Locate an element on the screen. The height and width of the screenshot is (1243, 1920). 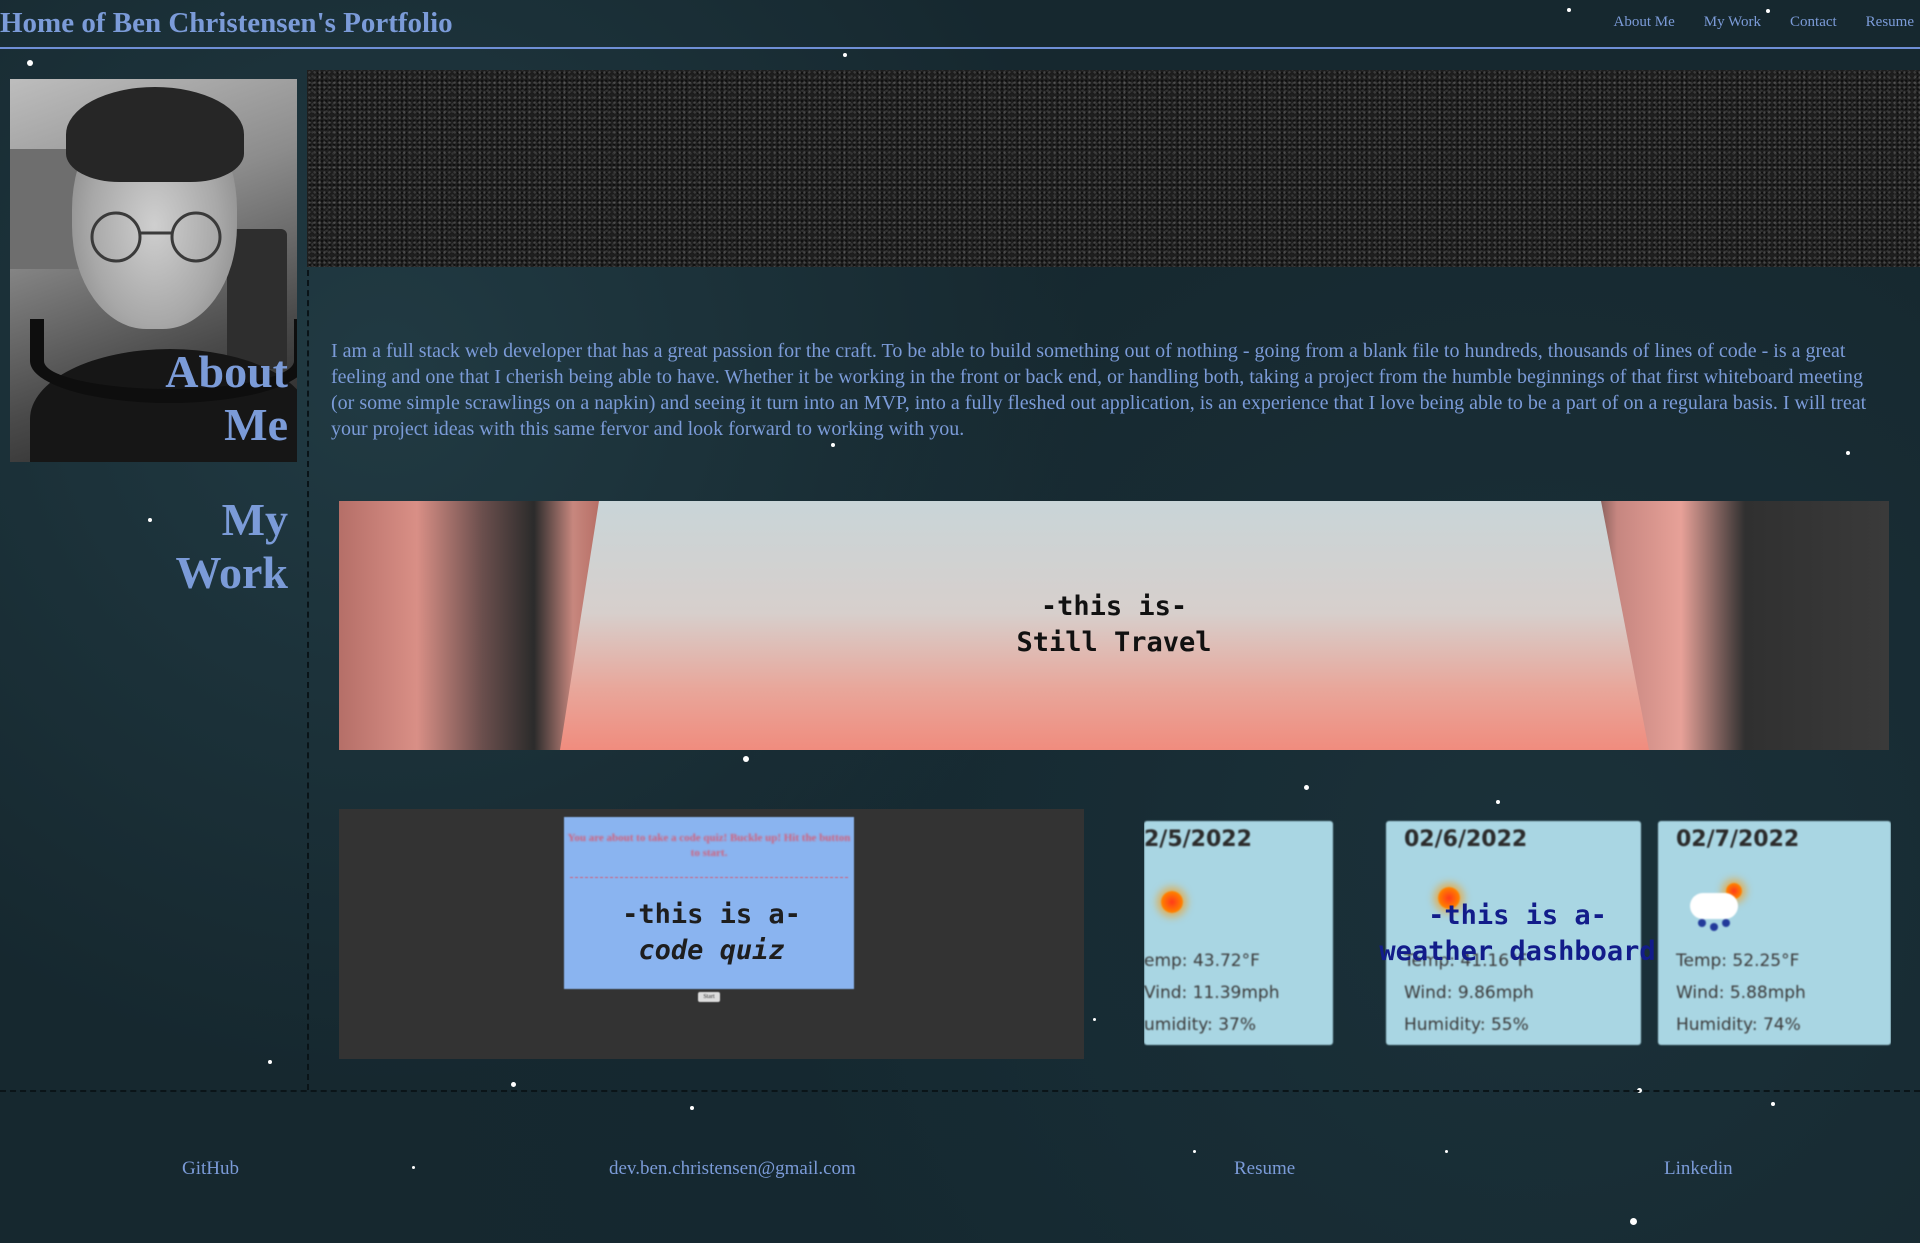
quiz-start-button: Start is located at coordinates (709, 997).